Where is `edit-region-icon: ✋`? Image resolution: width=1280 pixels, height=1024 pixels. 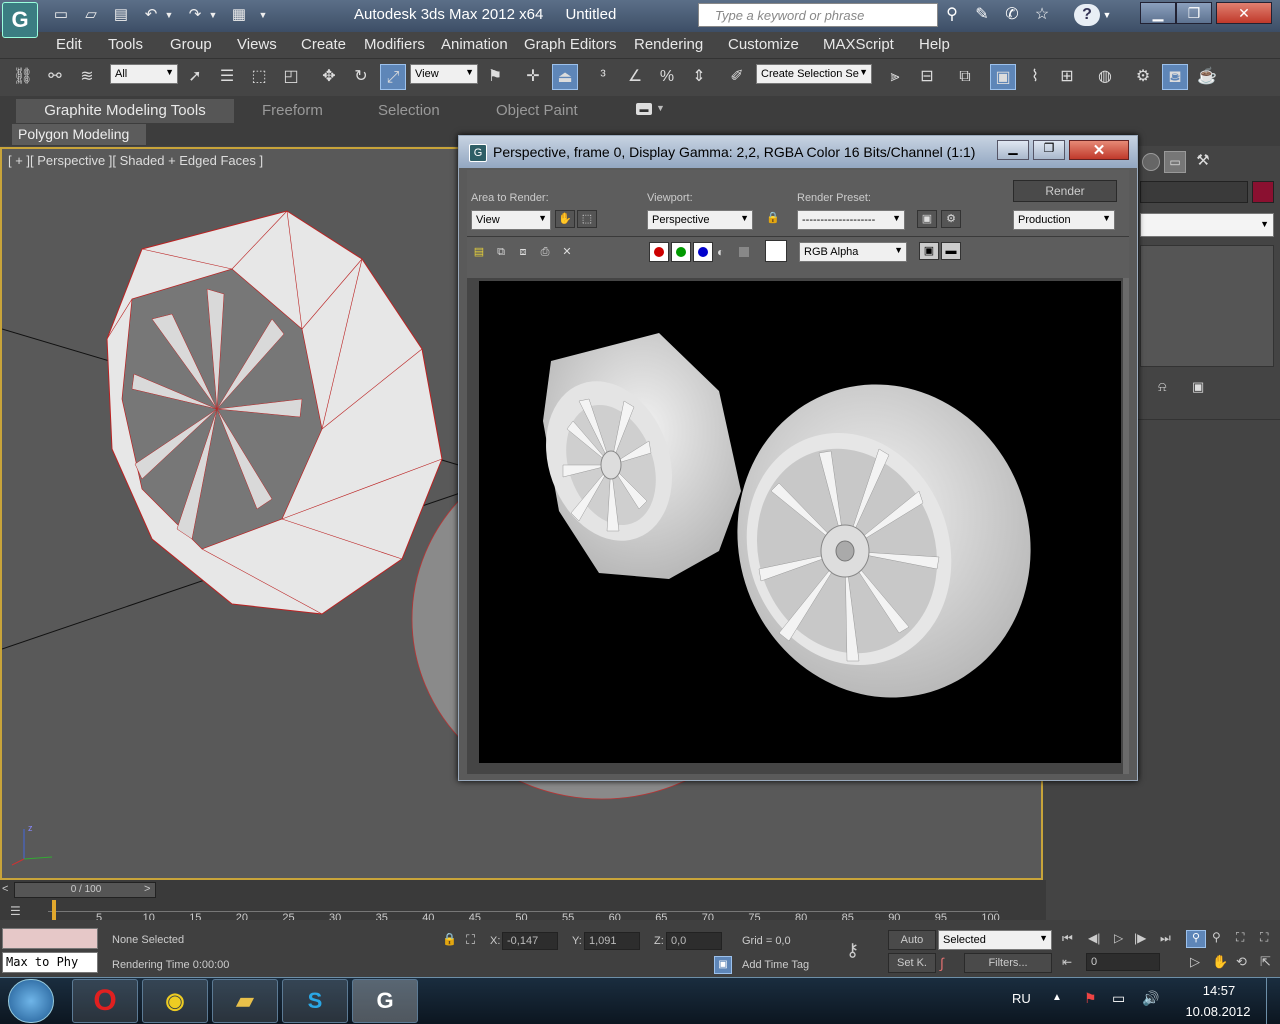
edit-region-icon: ✋ is located at coordinates (565, 219).